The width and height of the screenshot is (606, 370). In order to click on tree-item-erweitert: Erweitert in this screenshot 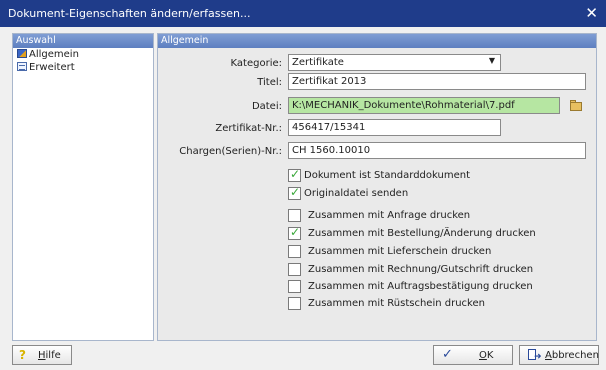, I will do `click(46, 68)`.